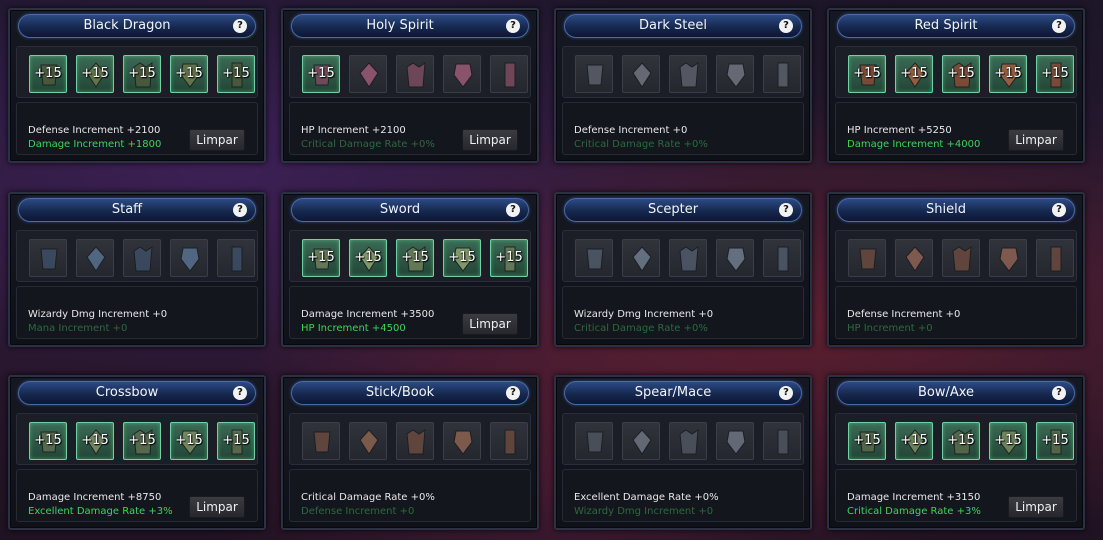  I want to click on card-title: Crossbow, so click(127, 392).